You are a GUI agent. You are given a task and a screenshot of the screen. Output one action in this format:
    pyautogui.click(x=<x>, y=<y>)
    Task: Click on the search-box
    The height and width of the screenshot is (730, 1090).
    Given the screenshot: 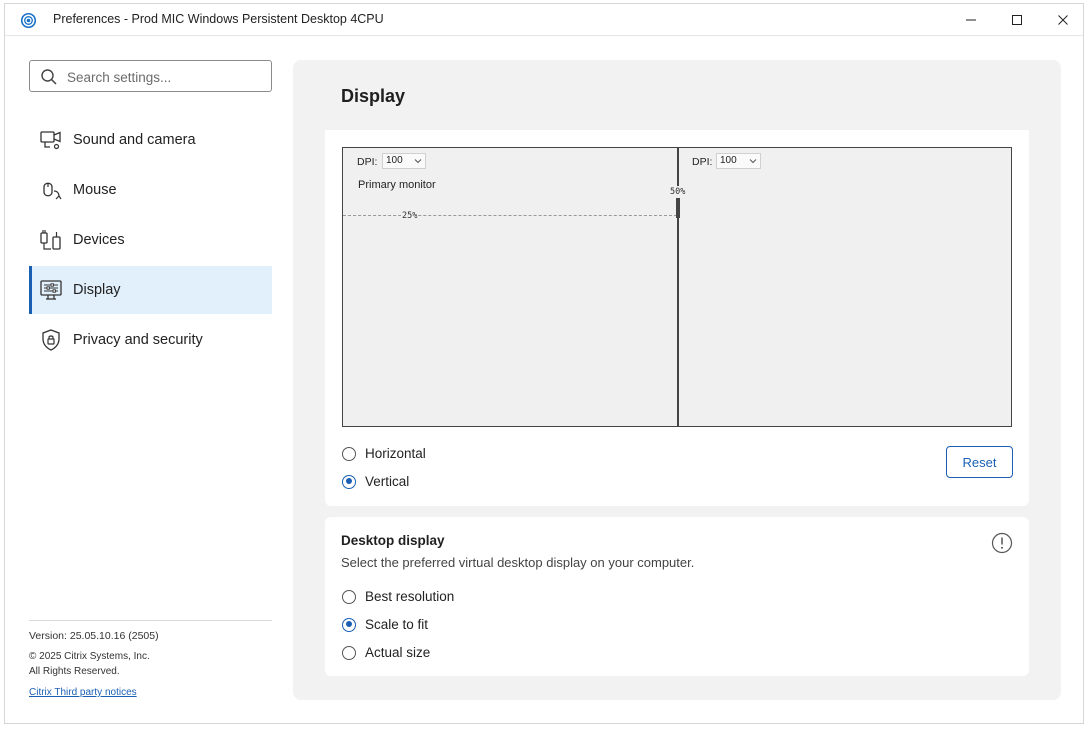 What is the action you would take?
    pyautogui.click(x=150, y=76)
    